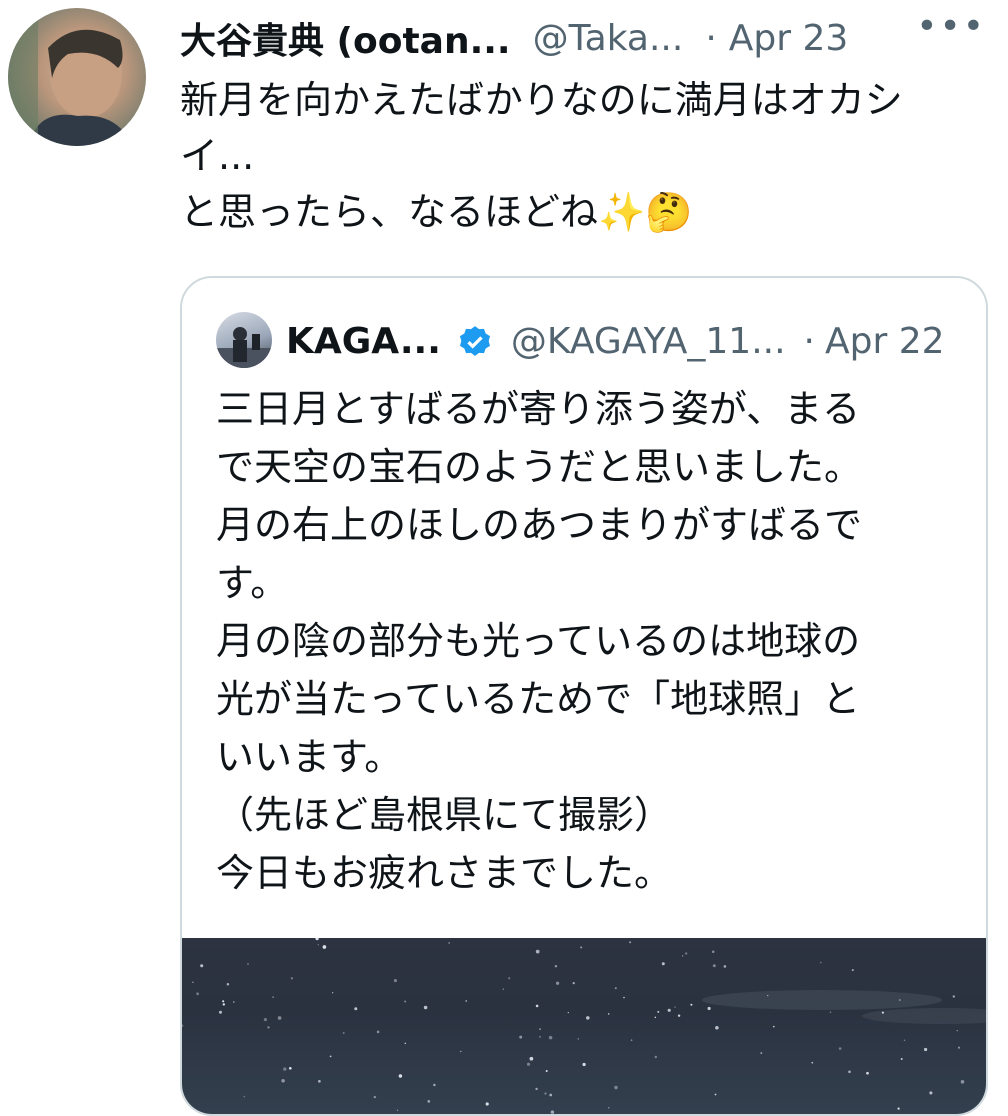  What do you see at coordinates (584, 1026) in the screenshot?
I see `night-sky-photo` at bounding box center [584, 1026].